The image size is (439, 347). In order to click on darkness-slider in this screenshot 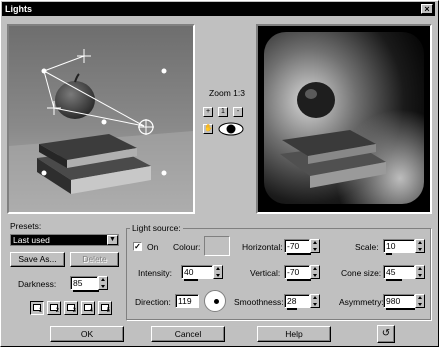, I will do `click(86, 291)`.